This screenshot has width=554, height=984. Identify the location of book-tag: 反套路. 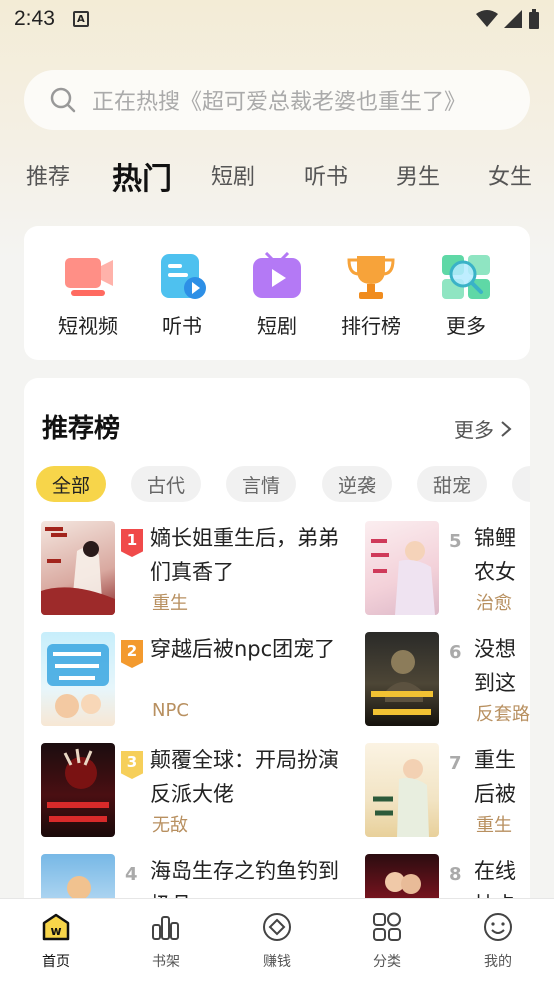
(503, 714).